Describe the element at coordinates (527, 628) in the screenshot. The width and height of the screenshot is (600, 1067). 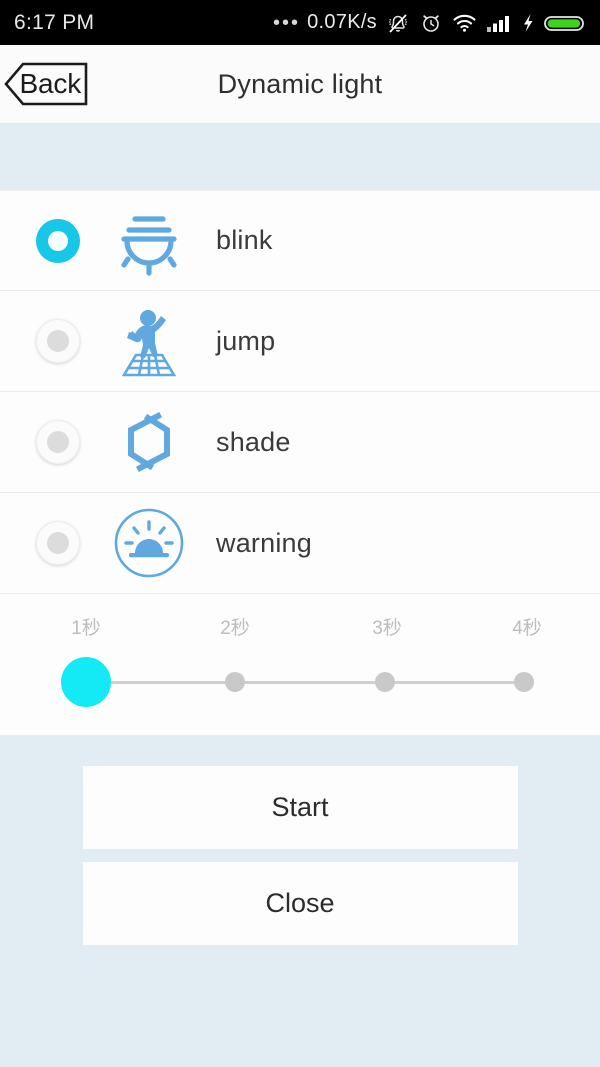
I see `slider-tick-4: 4秒` at that location.